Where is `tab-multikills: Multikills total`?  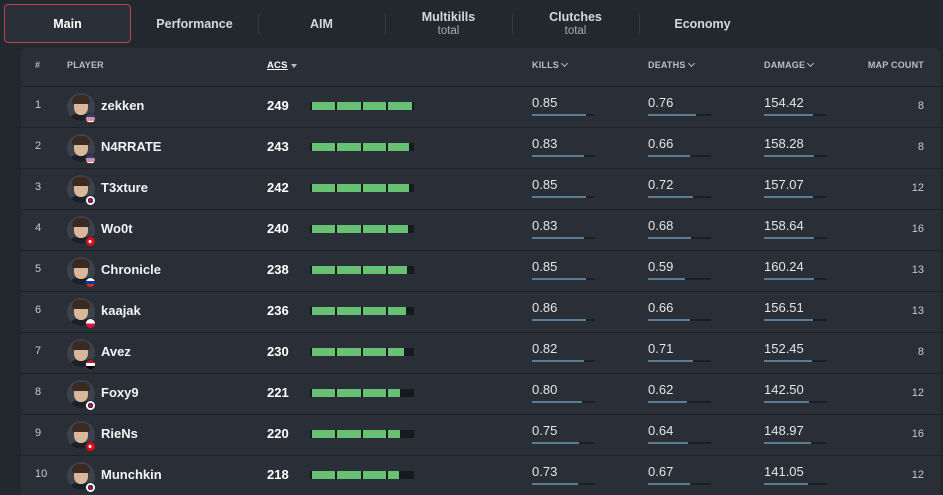 tab-multikills: Multikills total is located at coordinates (448, 23).